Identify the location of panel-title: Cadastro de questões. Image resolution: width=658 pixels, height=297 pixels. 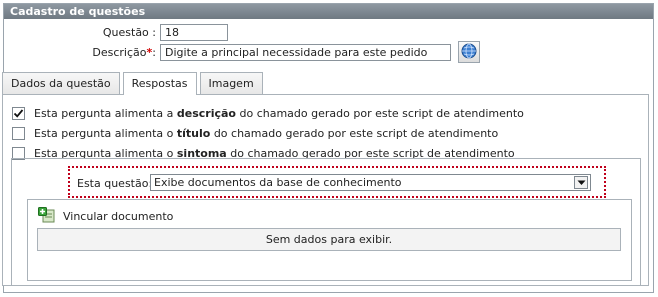
(328, 11).